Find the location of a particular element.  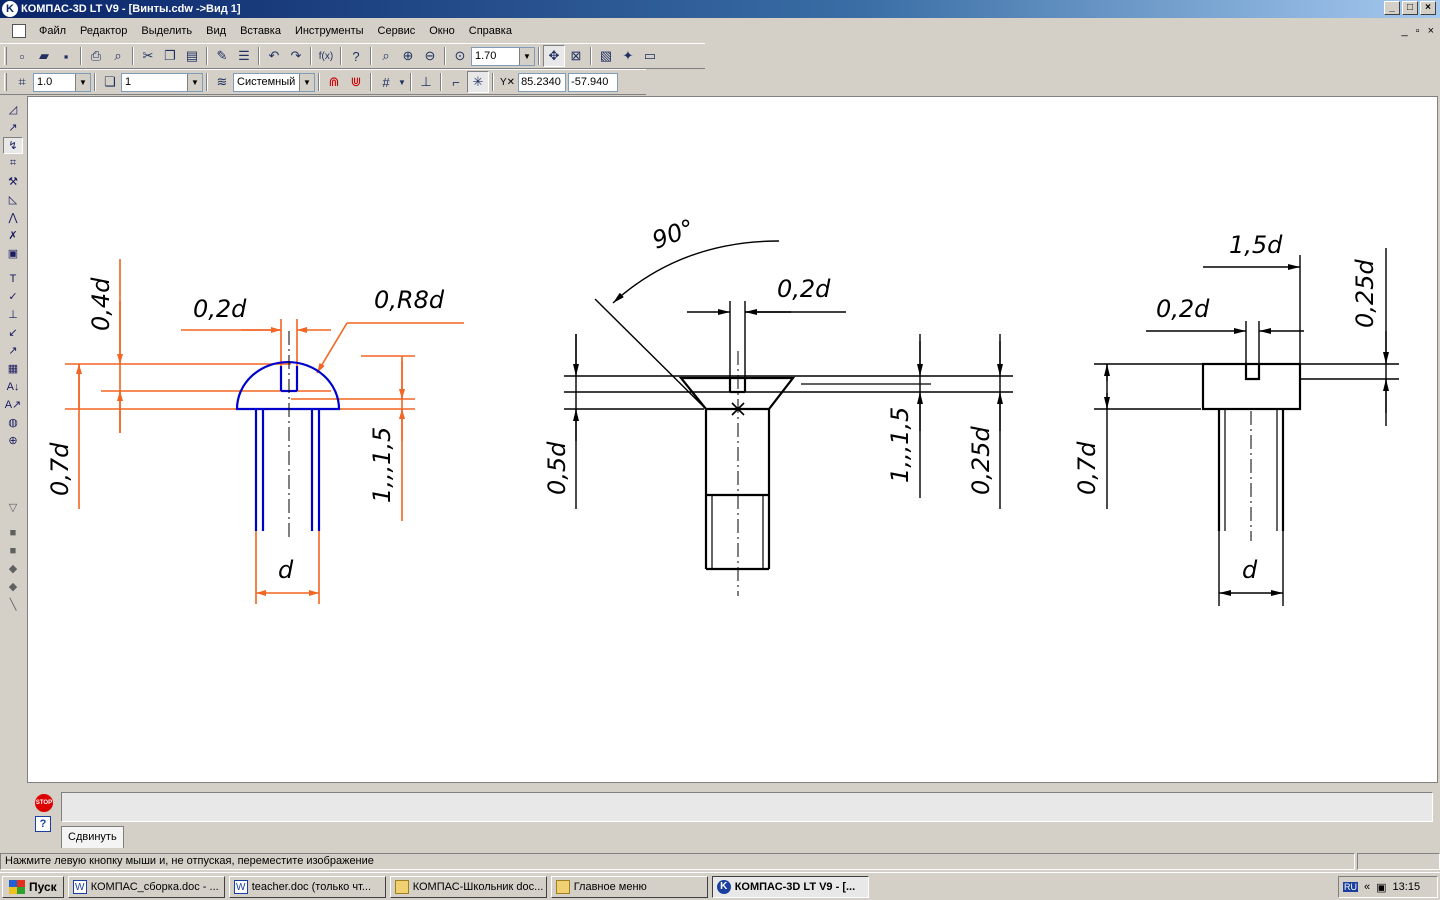

grid-icon: # is located at coordinates (386, 82).